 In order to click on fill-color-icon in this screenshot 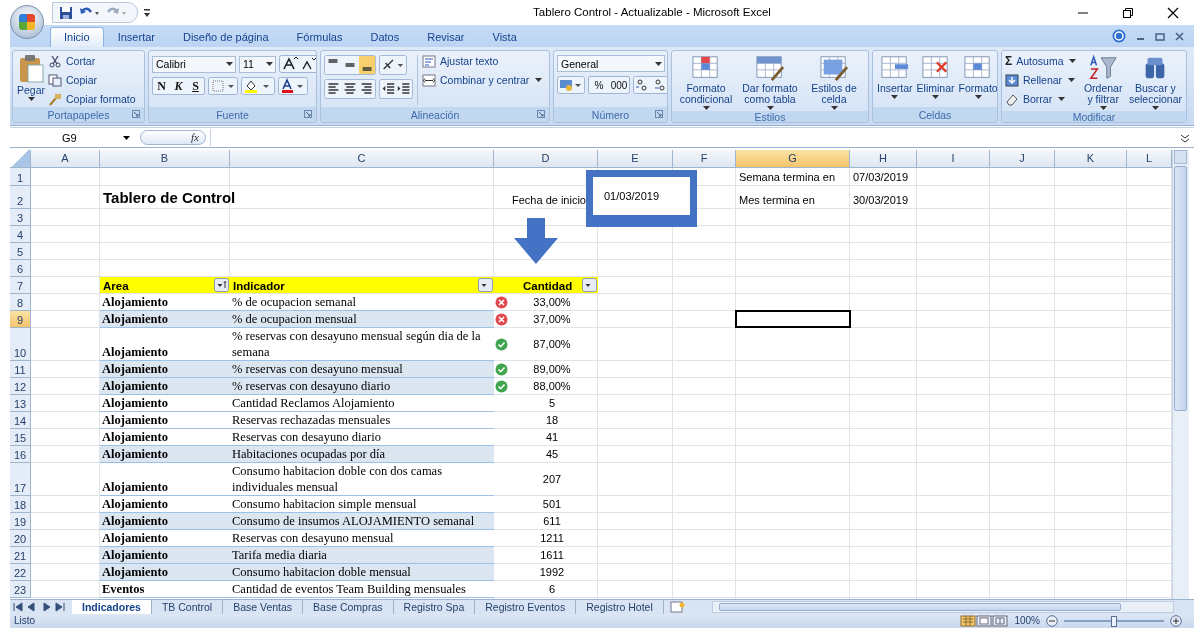, I will do `click(258, 86)`.